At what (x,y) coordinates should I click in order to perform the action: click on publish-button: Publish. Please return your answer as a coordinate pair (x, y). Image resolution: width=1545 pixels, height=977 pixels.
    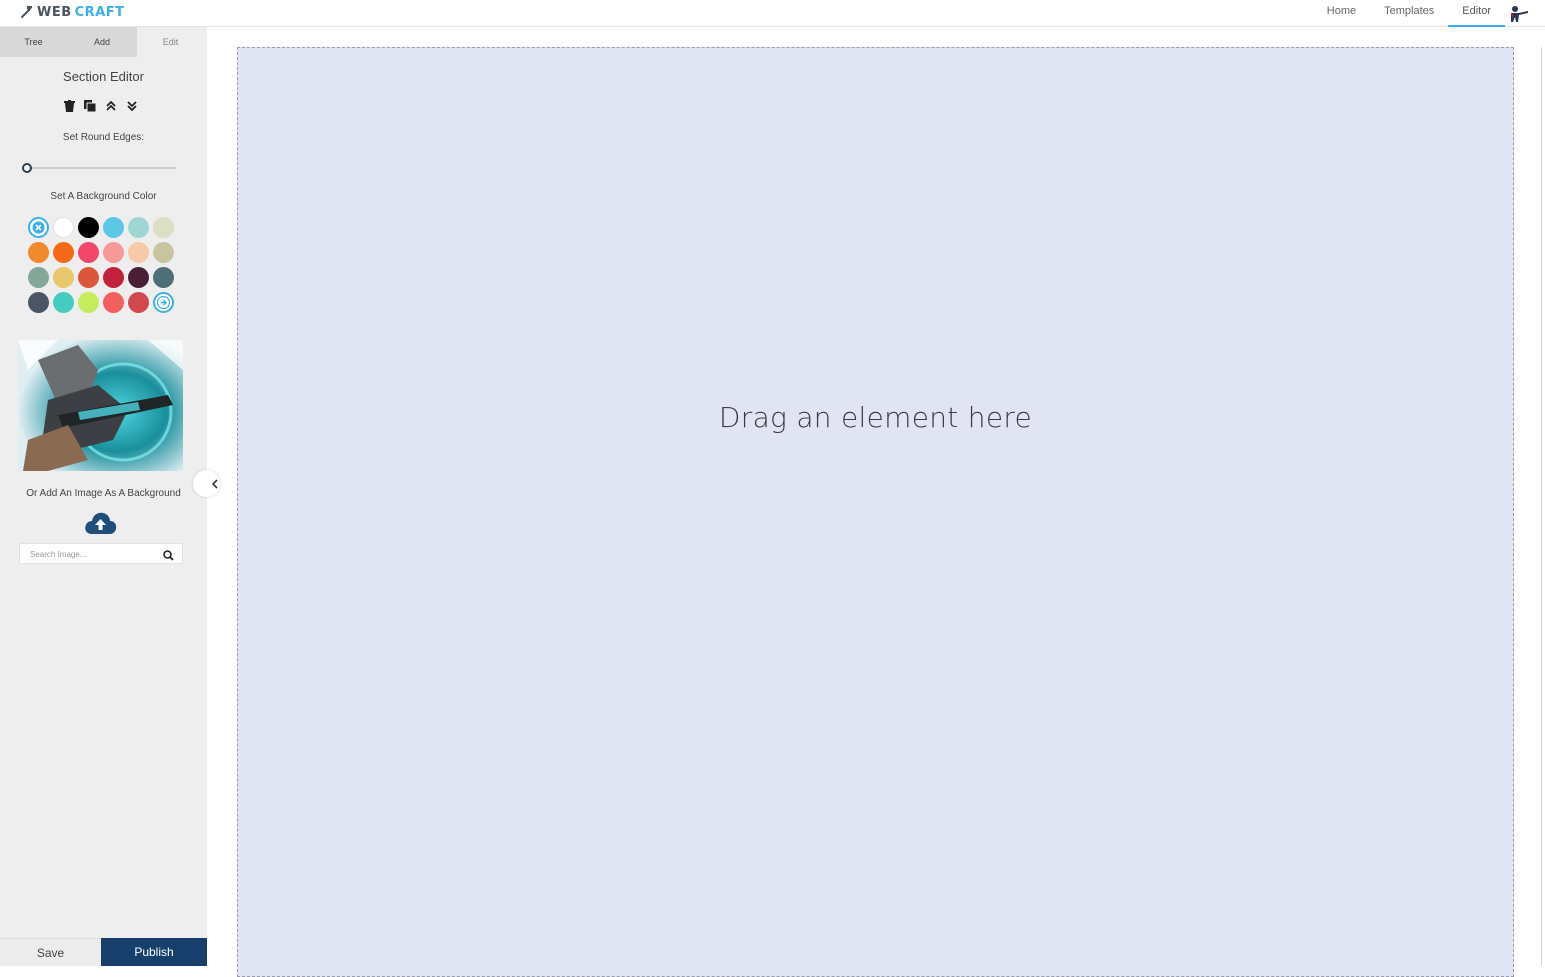
    Looking at the image, I should click on (154, 952).